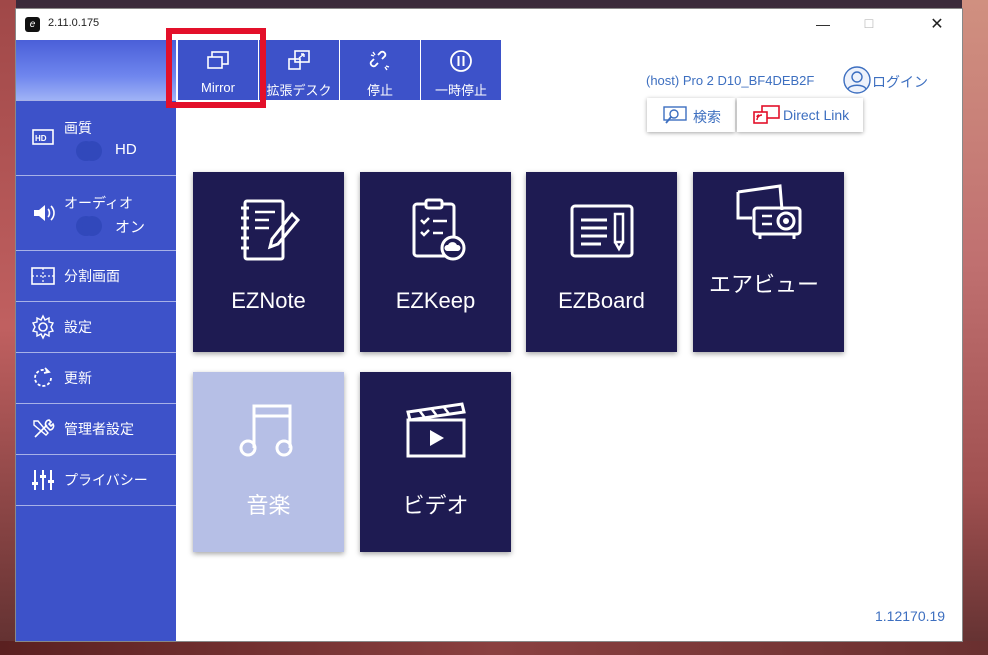  I want to click on update-label: 更新, so click(78, 378).